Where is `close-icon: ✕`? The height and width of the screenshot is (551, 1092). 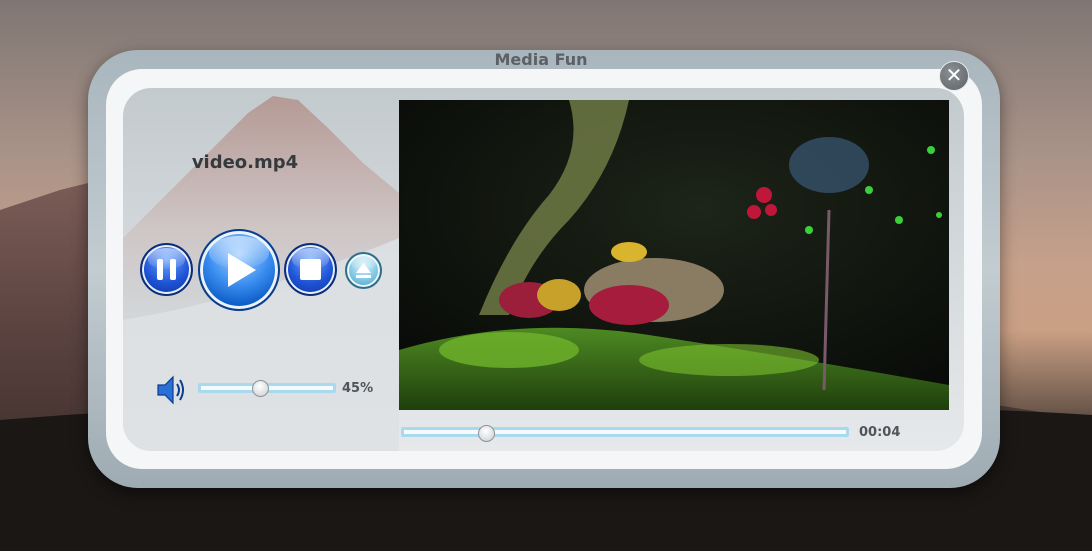
close-icon: ✕ is located at coordinates (954, 75).